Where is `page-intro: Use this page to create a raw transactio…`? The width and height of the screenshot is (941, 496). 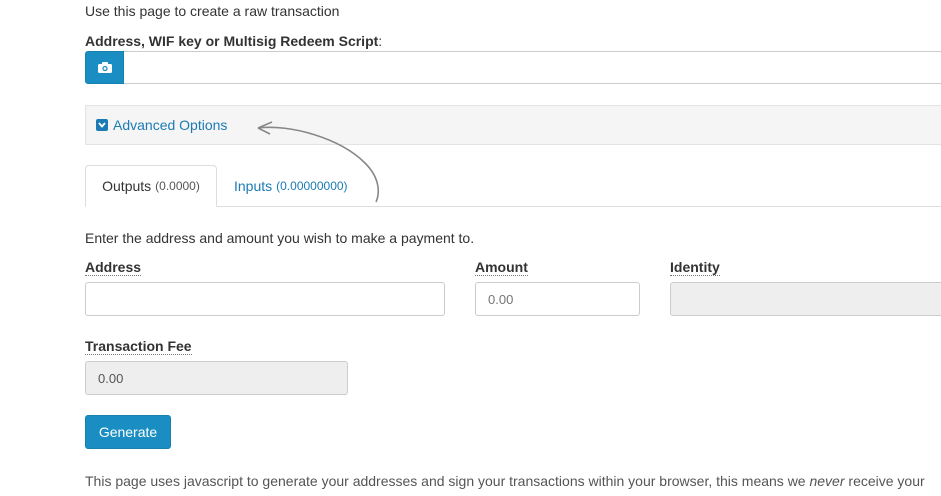 page-intro: Use this page to create a raw transactio… is located at coordinates (212, 11).